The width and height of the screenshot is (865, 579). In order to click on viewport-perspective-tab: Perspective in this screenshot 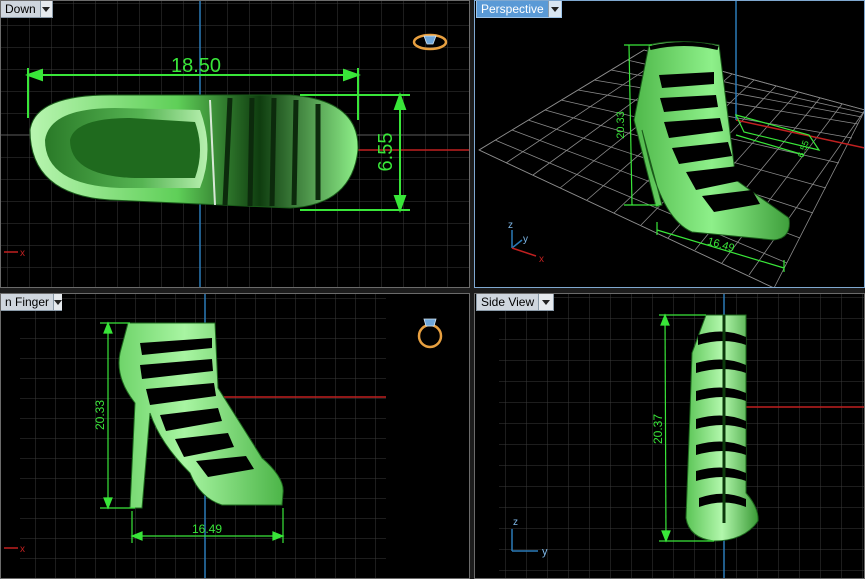, I will do `click(519, 9)`.